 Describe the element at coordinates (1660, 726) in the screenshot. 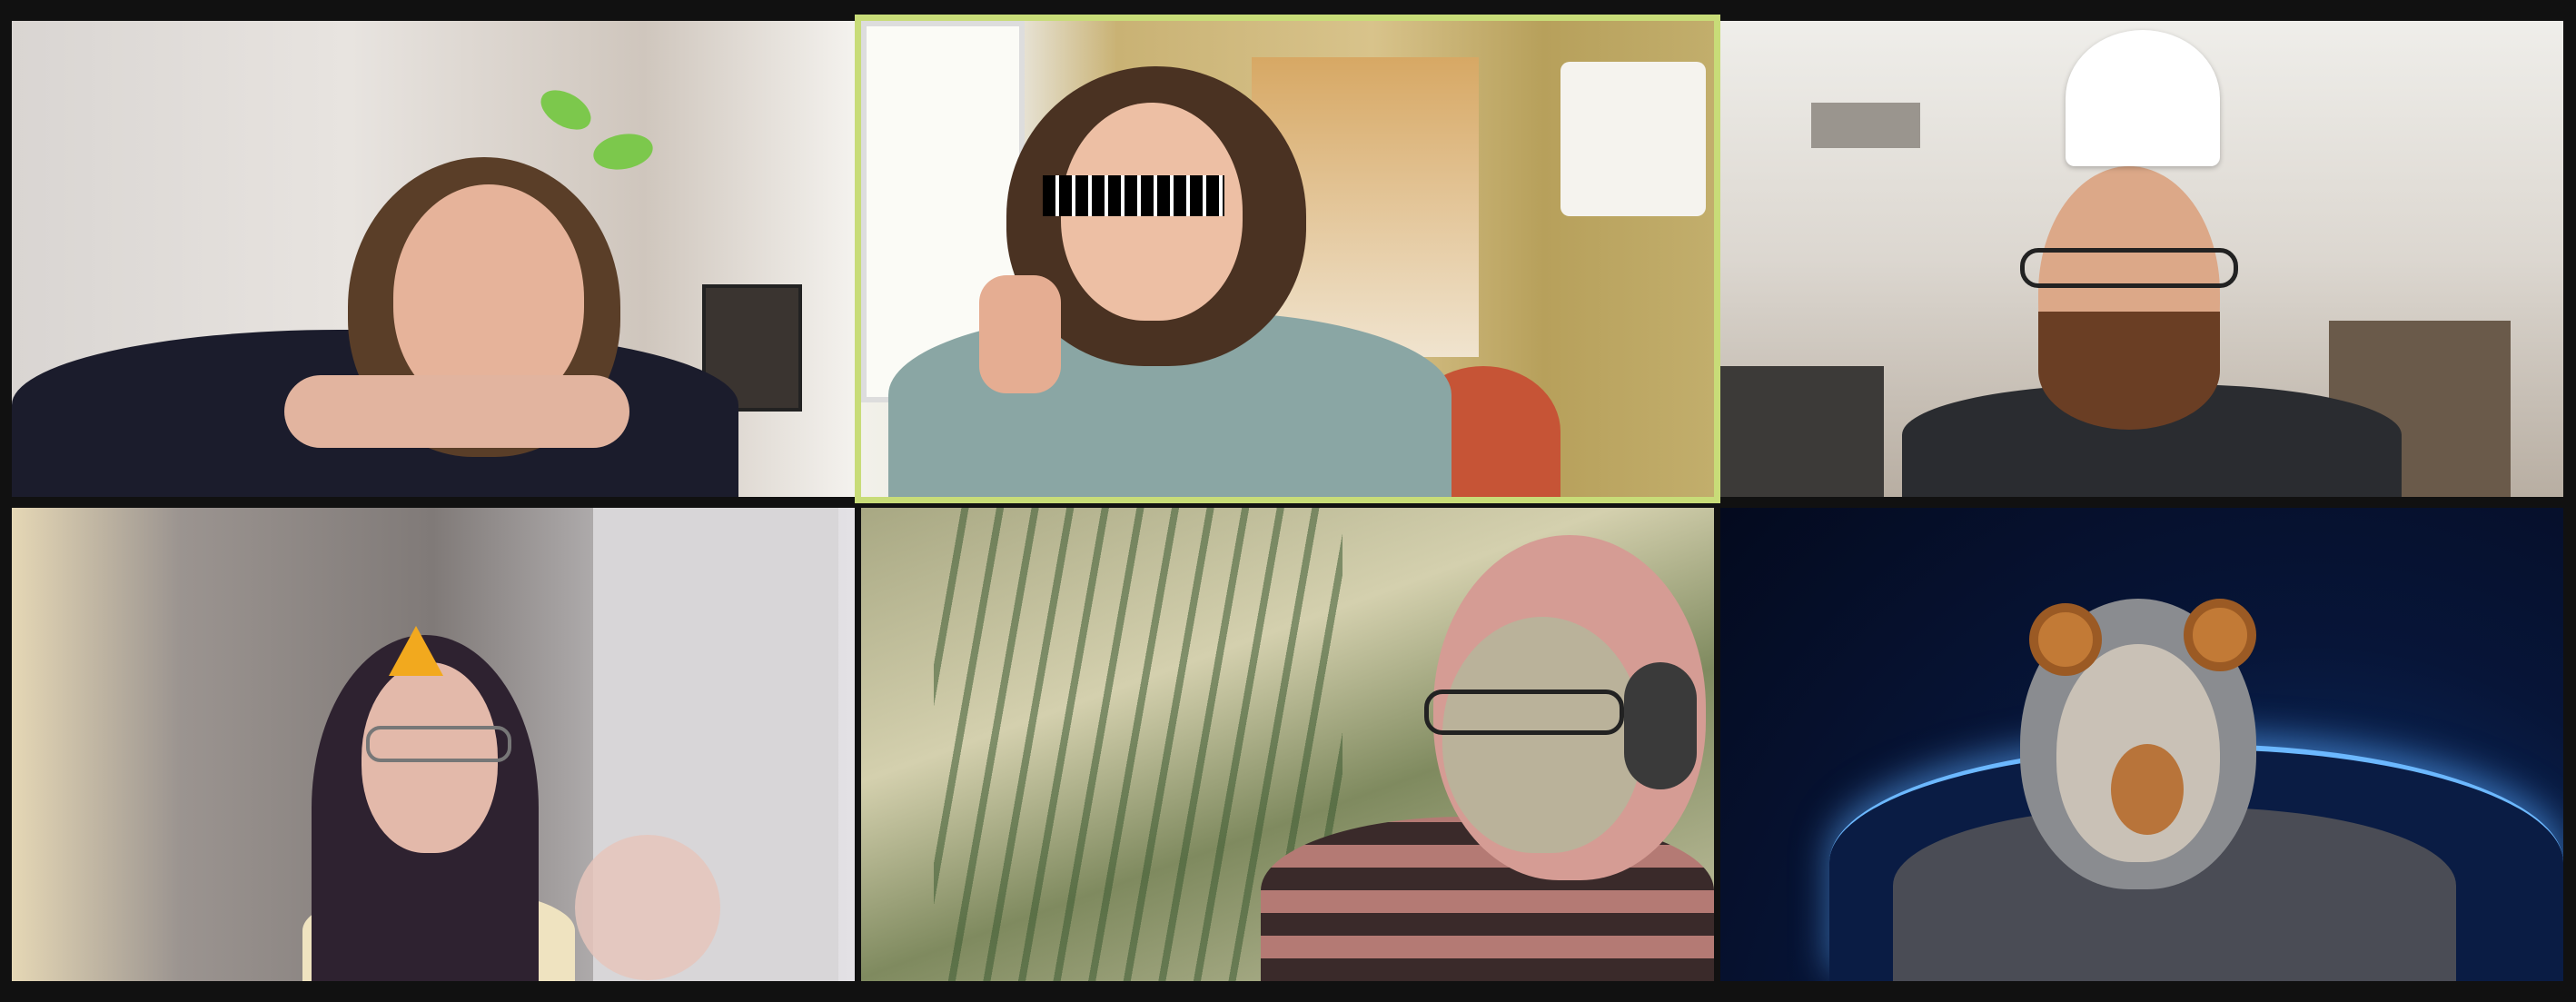

I see `headphones-icon` at that location.